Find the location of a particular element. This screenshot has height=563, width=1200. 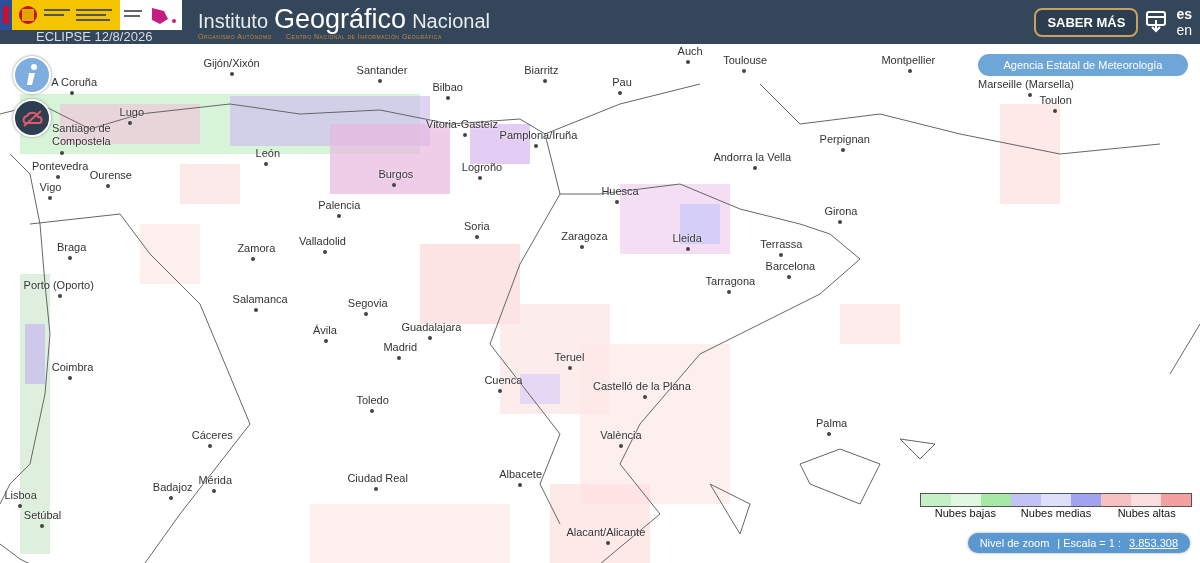

place-label: Badajoz is located at coordinates (172, 487).